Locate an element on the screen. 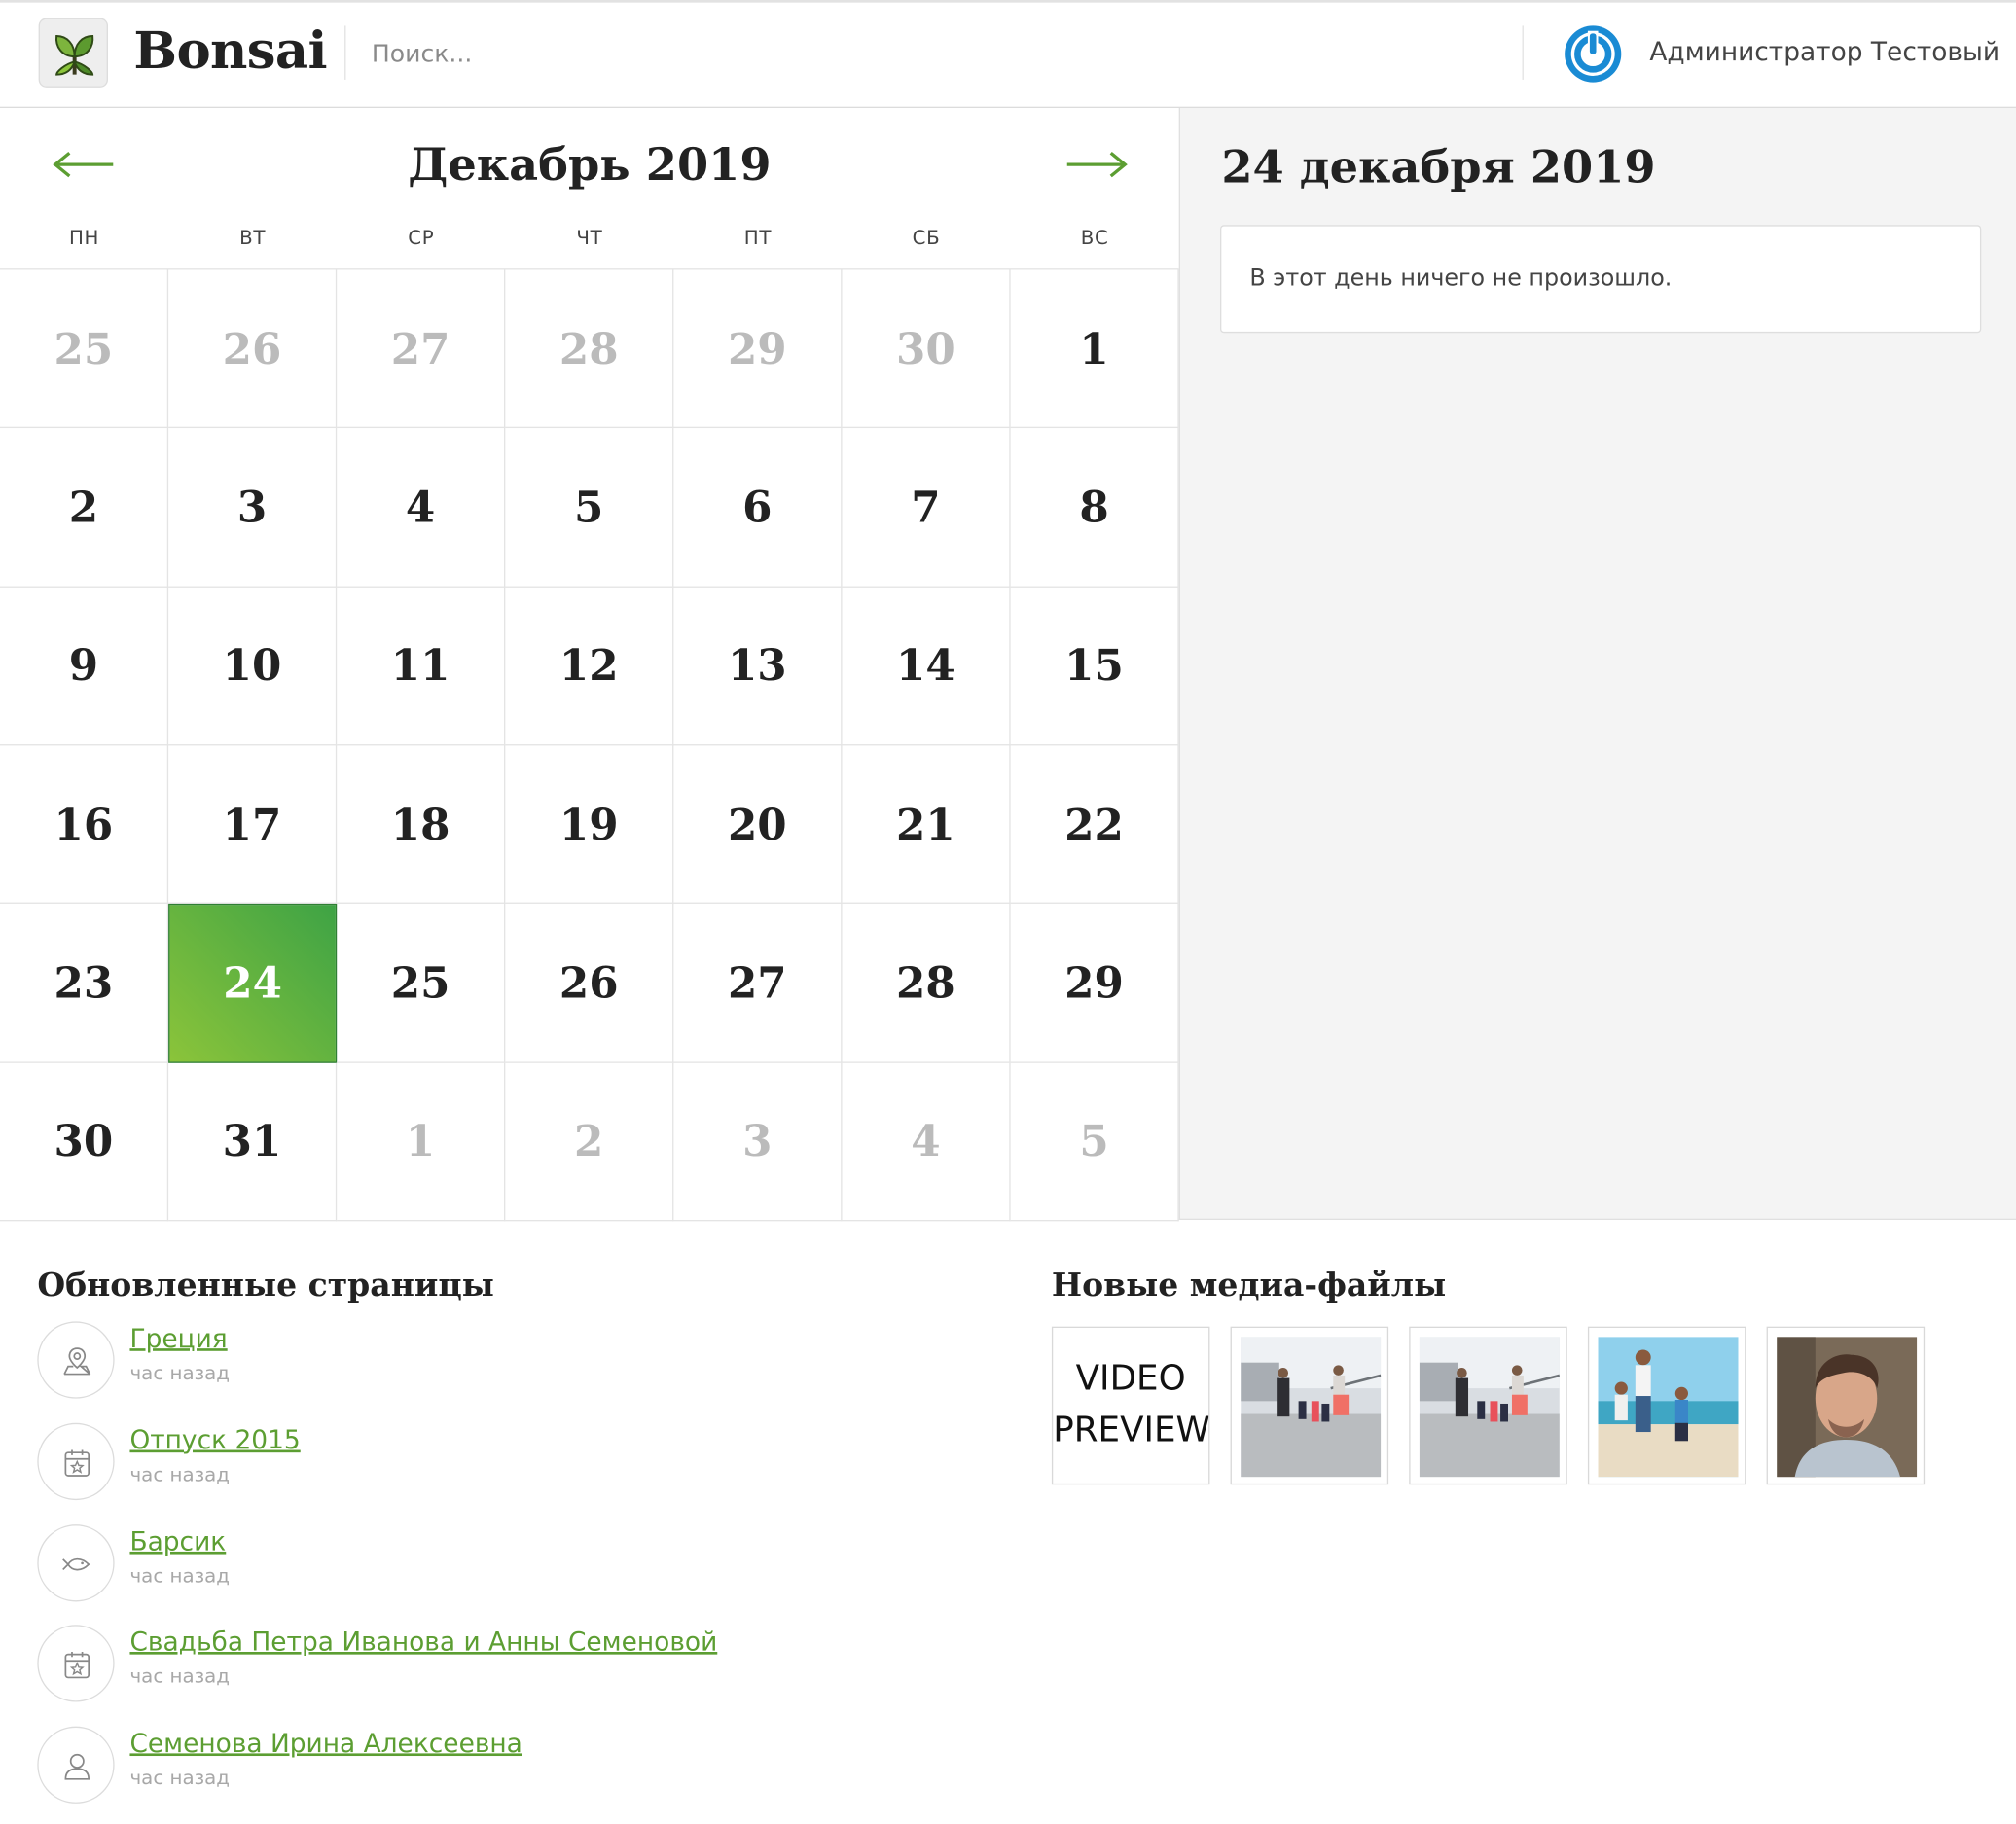  weekday-label: ЧТ is located at coordinates (589, 238).